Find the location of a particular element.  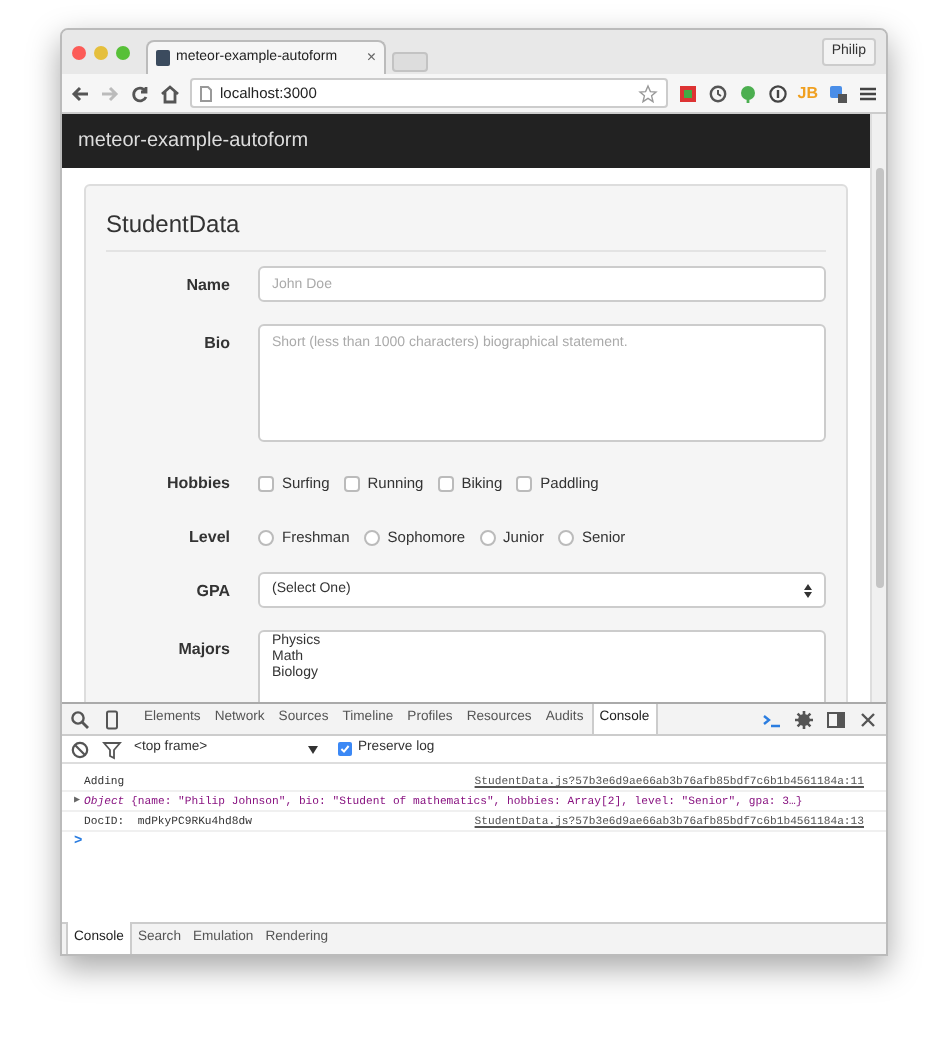

menu-icon is located at coordinates (868, 93).